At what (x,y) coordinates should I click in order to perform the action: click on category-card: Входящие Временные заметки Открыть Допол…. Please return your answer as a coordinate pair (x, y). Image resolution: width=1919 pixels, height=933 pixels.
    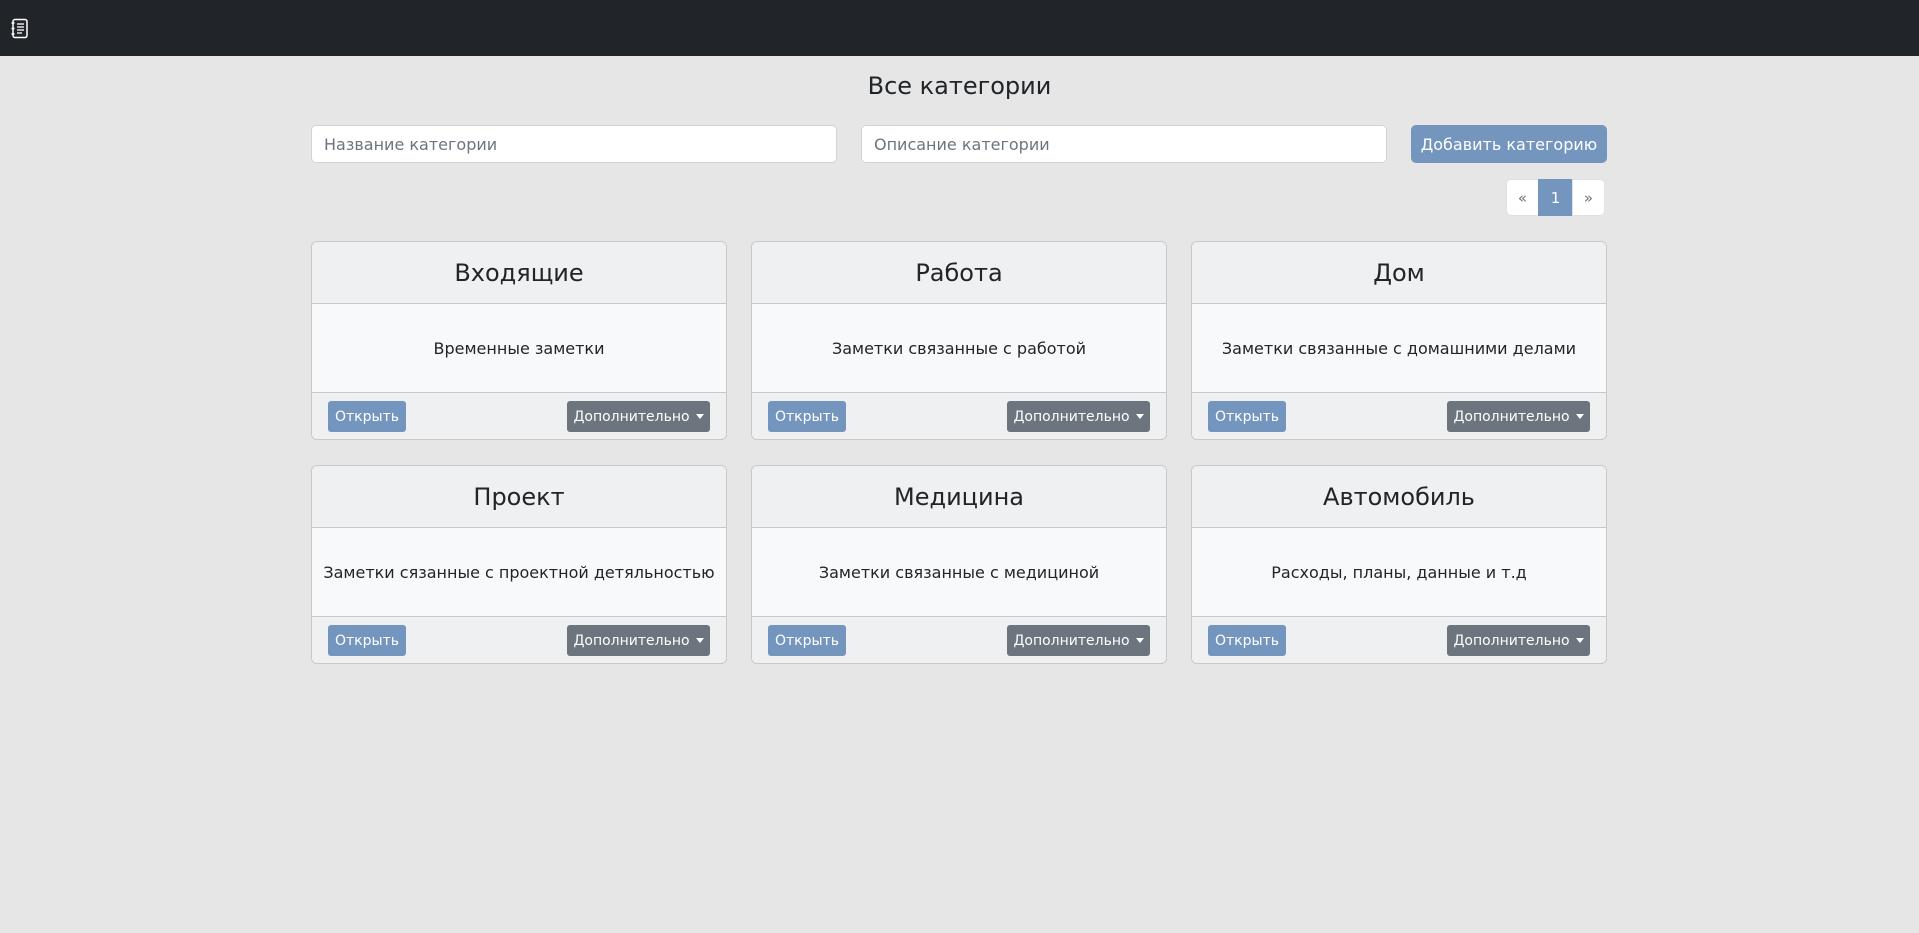
    Looking at the image, I should click on (519, 340).